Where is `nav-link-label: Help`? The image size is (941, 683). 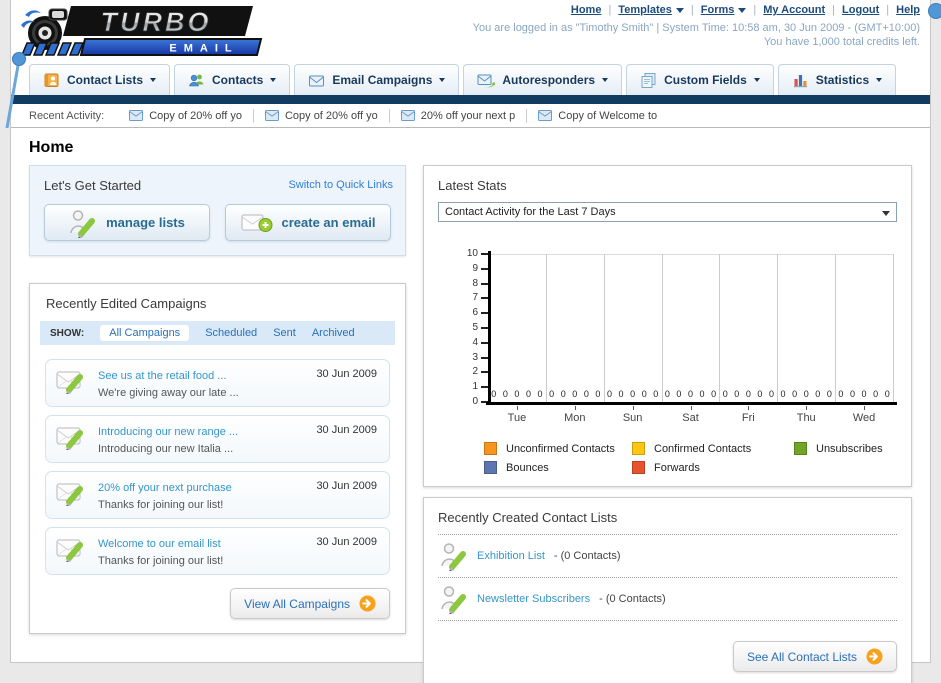
nav-link-label: Help is located at coordinates (908, 10).